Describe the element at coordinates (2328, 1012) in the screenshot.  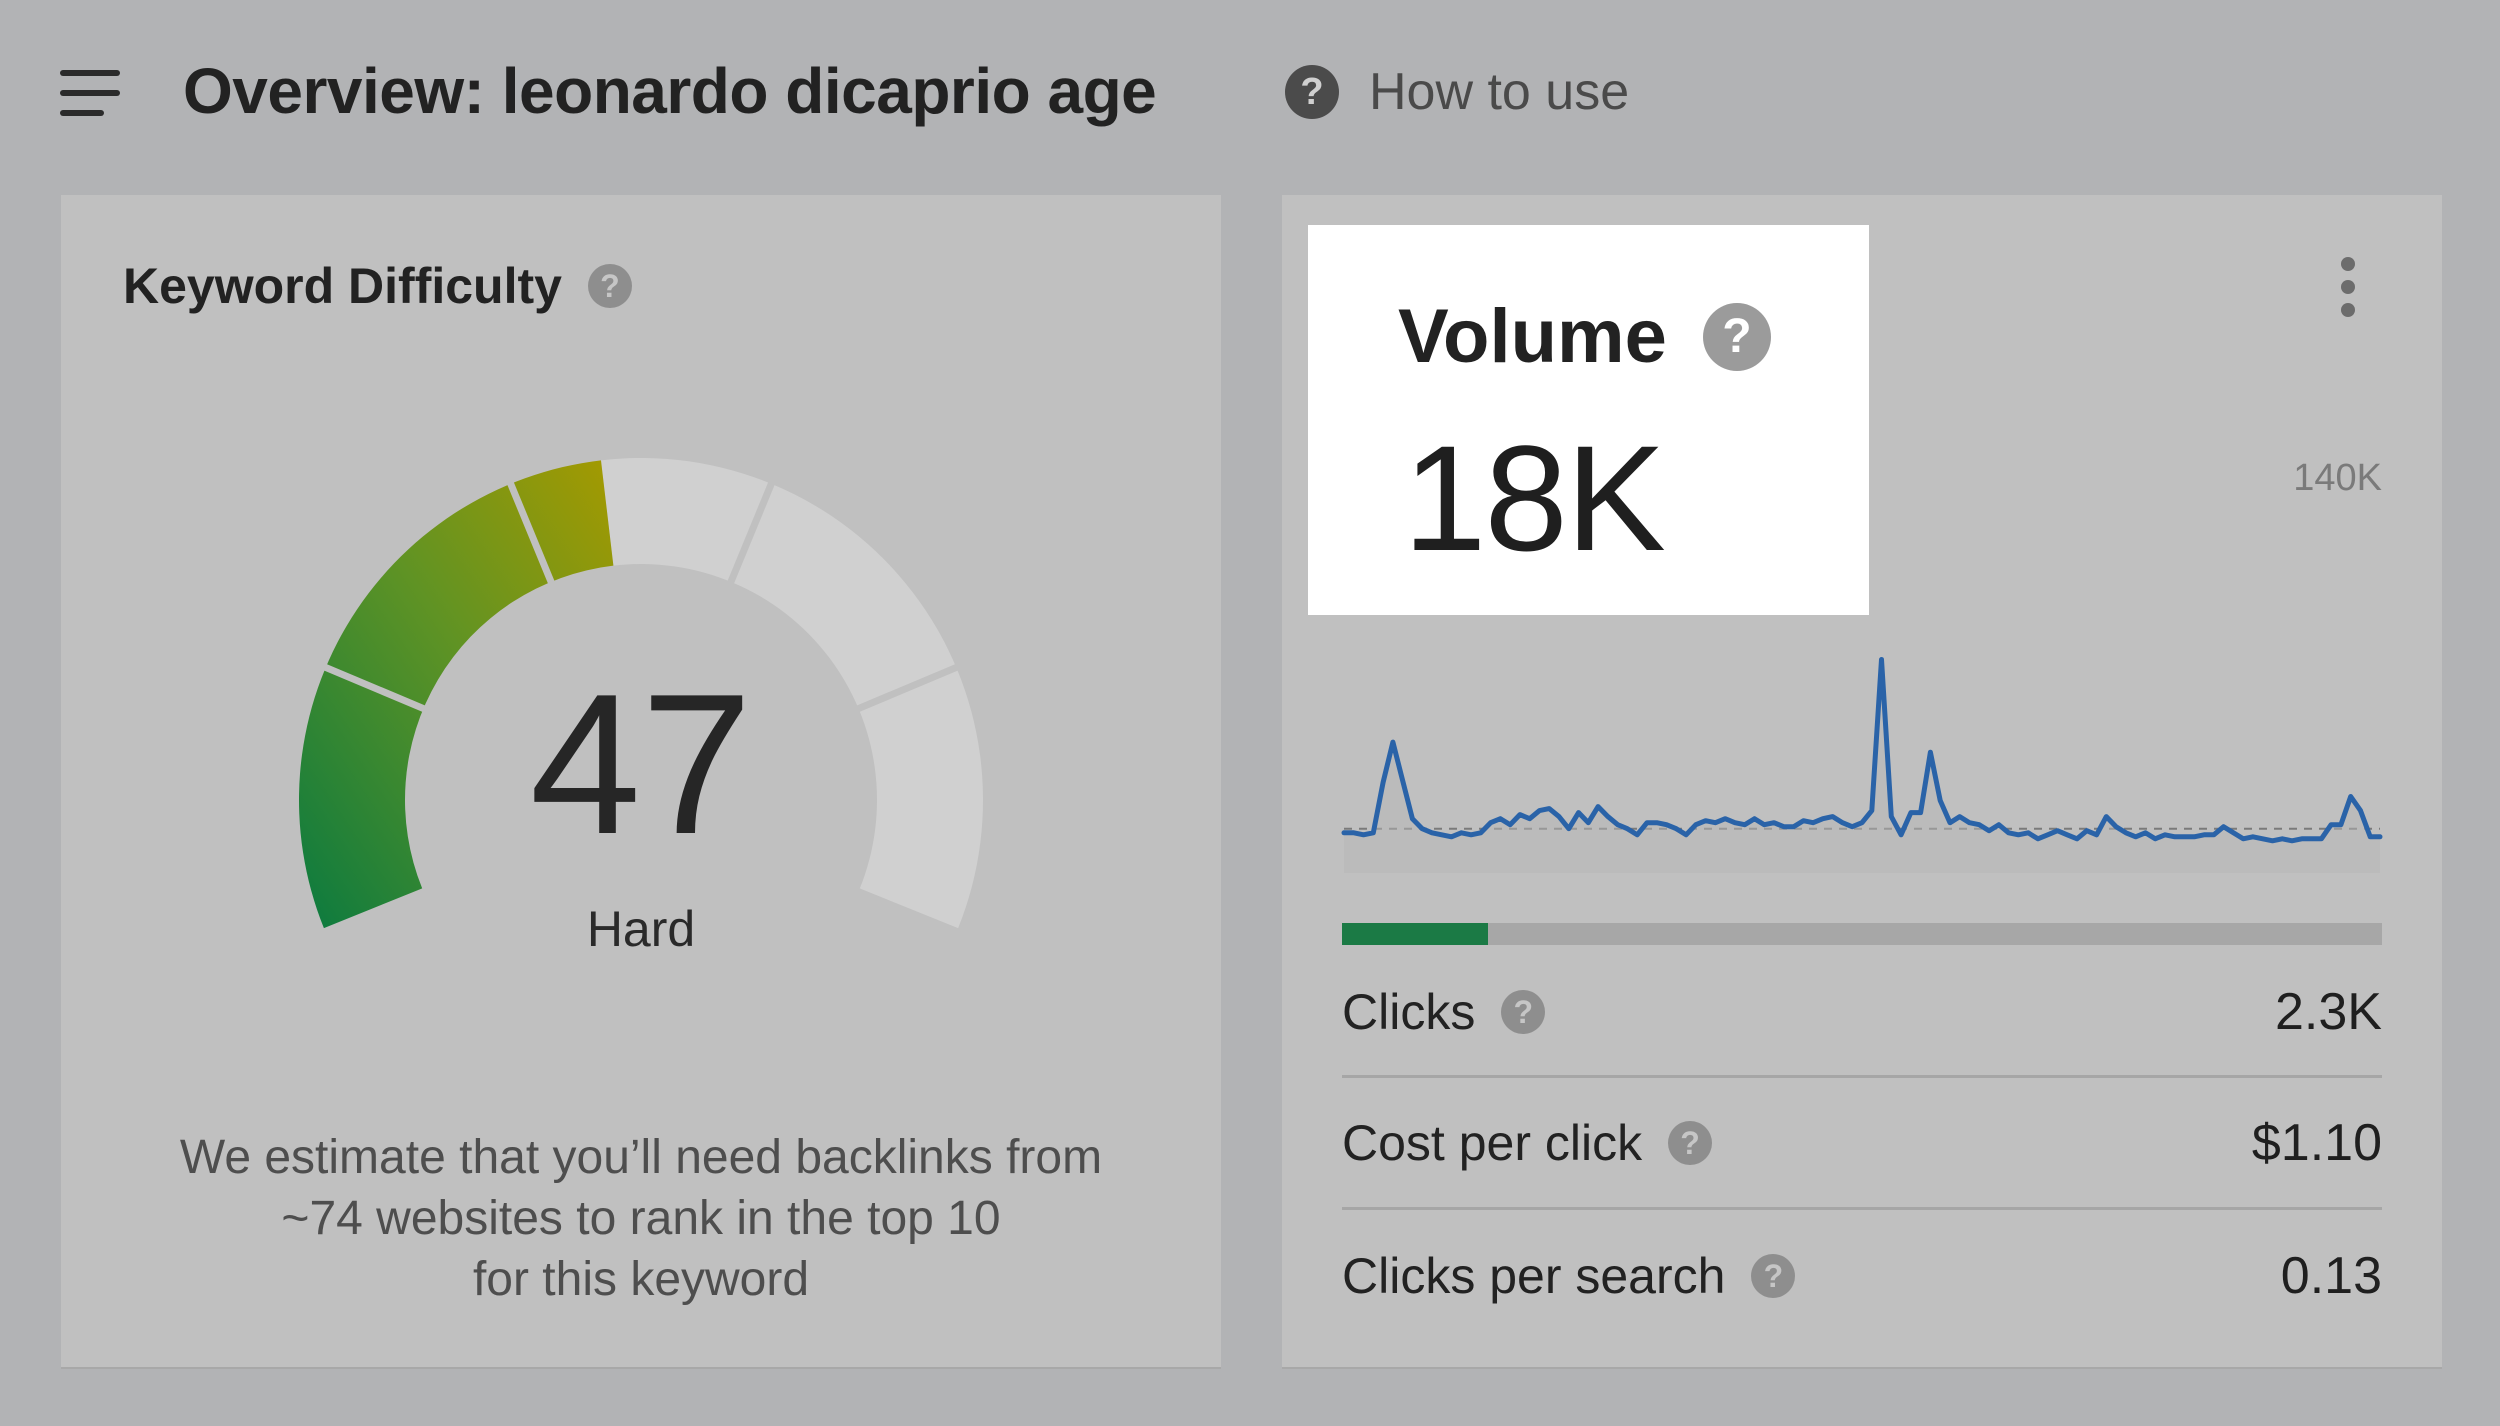
I see `metric-value: 2.3K` at that location.